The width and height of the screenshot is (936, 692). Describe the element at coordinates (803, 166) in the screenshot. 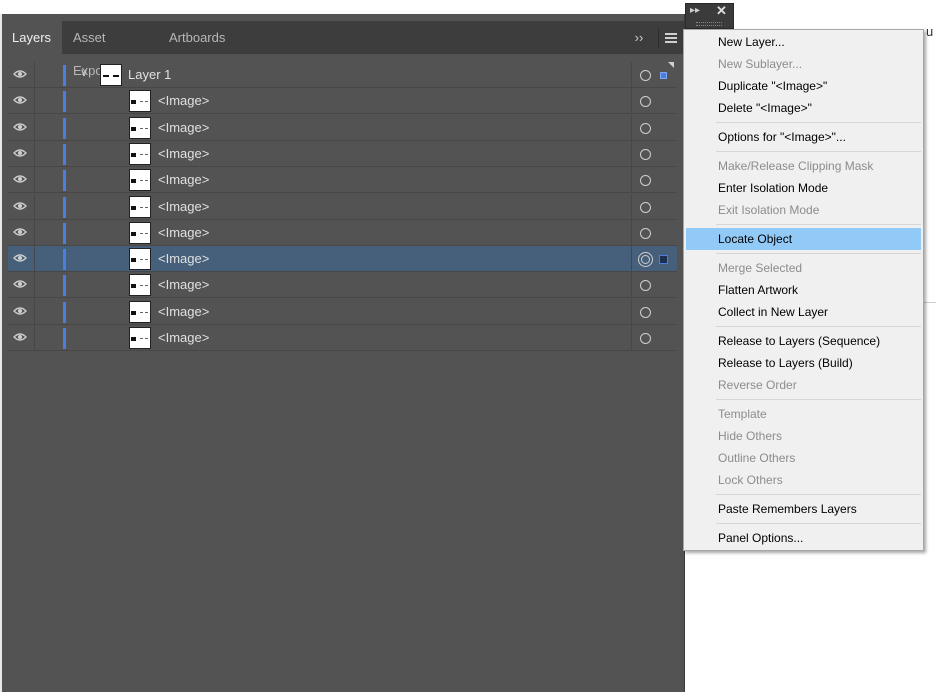

I see `menu-item-make-release-clipping-mask: Make/Release Clipping Mask` at that location.